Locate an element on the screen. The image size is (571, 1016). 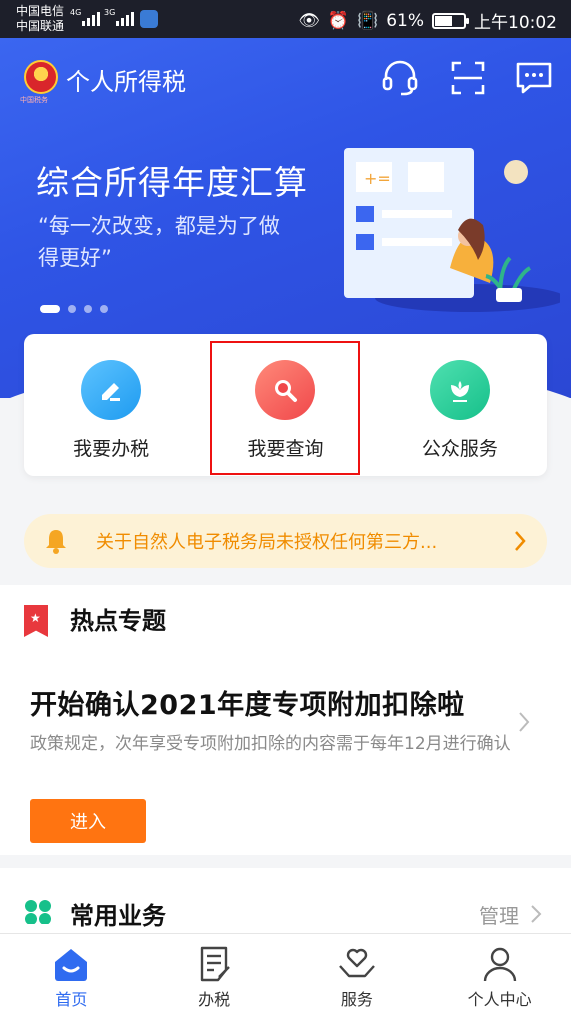
tab-home: 首页 is located at coordinates (71, 975).